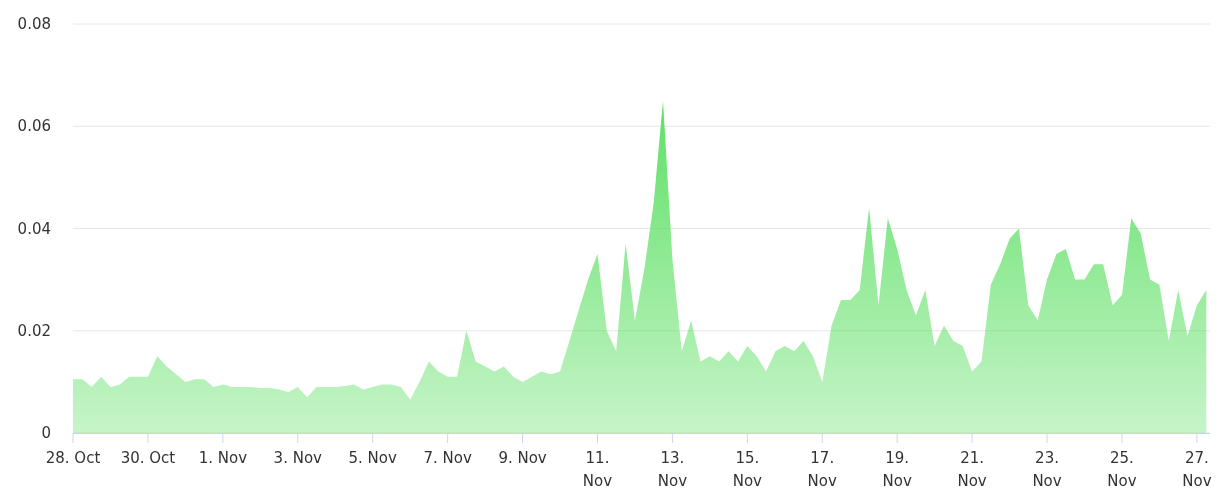 Image resolution: width=1224 pixels, height=501 pixels. Describe the element at coordinates (897, 469) in the screenshot. I see `x-axis-label: 19. Nov` at that location.